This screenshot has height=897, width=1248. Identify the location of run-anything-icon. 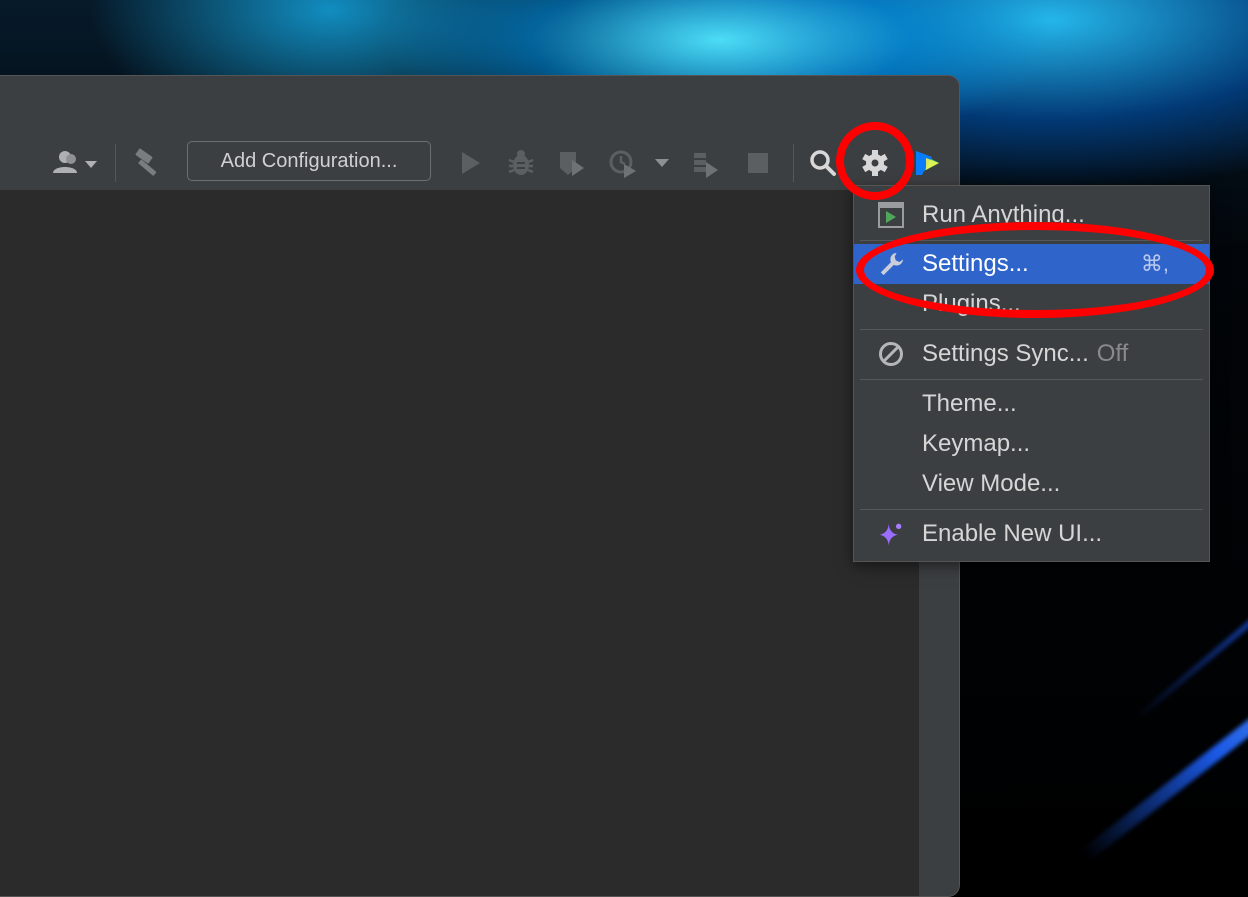
(891, 215).